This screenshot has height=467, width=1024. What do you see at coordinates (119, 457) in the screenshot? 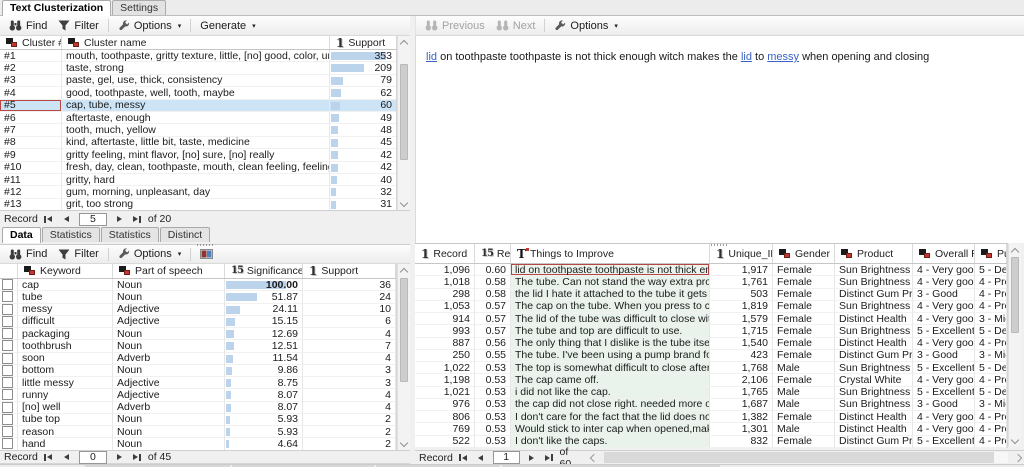
I see `next-record-button` at bounding box center [119, 457].